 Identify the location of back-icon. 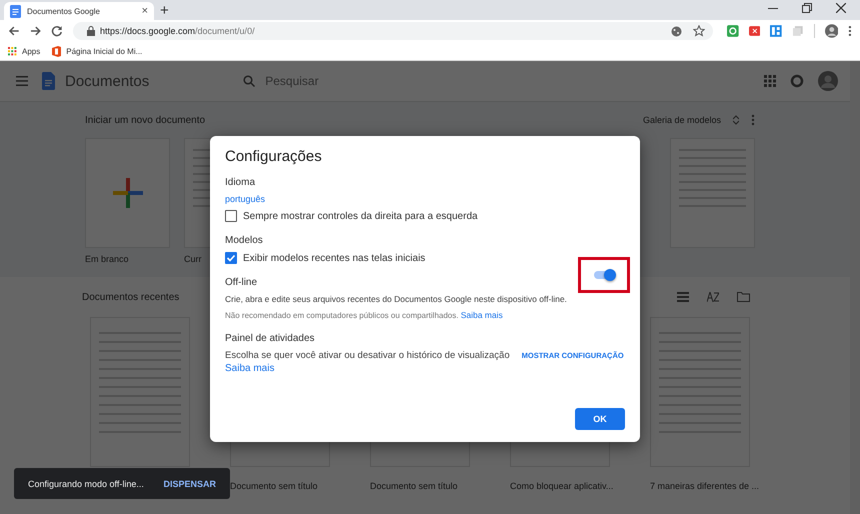
(14, 31).